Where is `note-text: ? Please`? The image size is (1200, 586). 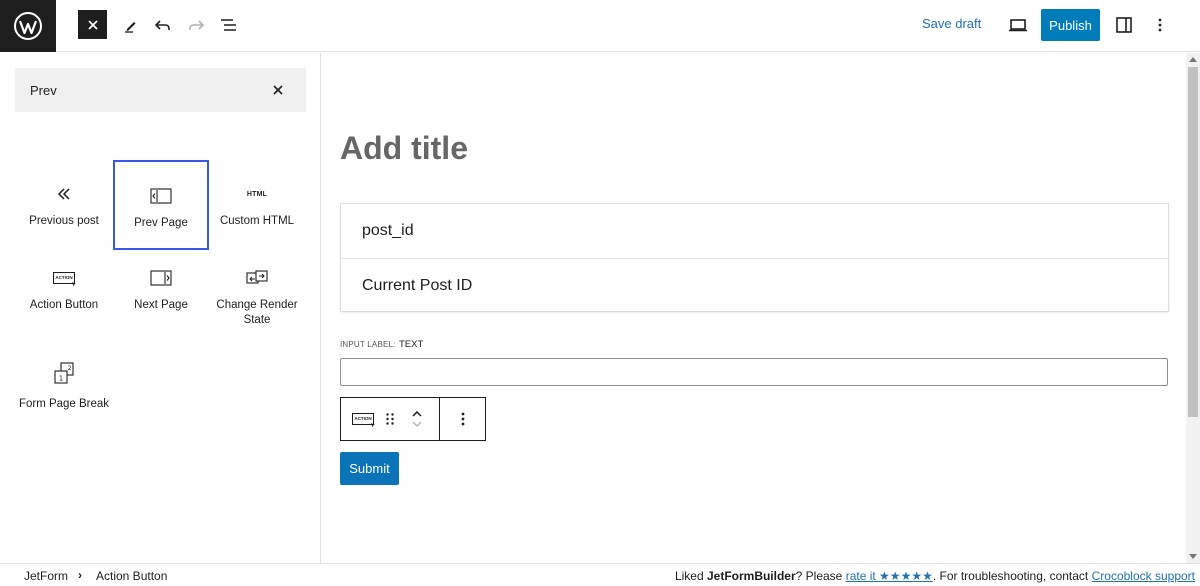 note-text: ? Please is located at coordinates (820, 576).